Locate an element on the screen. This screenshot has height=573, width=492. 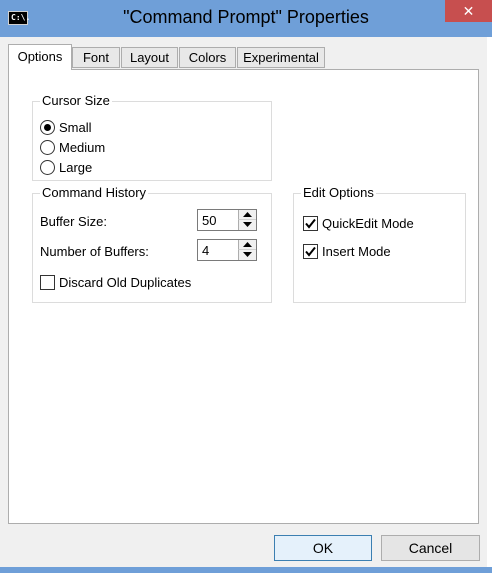
window-title: "Command Prompt" Properties is located at coordinates (246, 17).